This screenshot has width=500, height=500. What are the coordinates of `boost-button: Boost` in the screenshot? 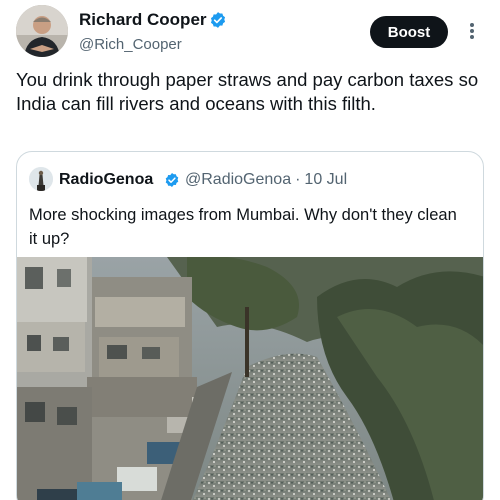 It's located at (409, 32).